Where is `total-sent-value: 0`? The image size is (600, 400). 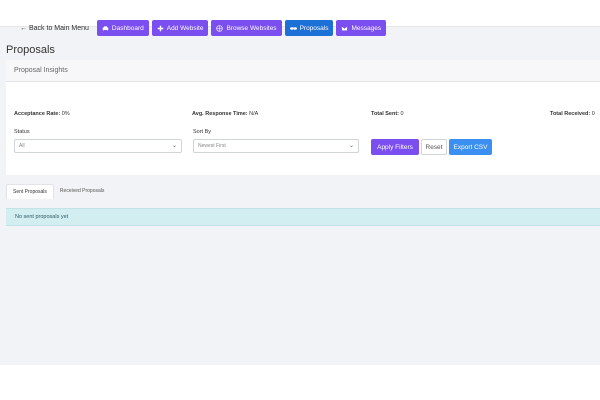 total-sent-value: 0 is located at coordinates (402, 114).